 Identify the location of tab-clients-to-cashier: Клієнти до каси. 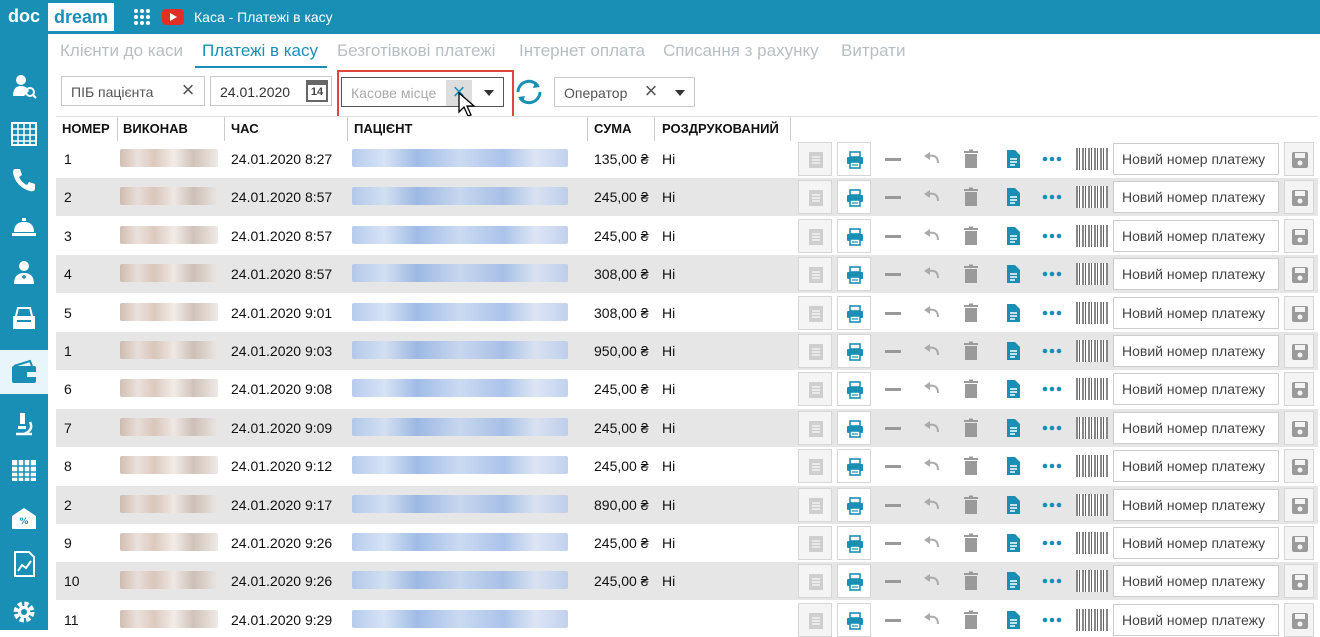
(121, 51).